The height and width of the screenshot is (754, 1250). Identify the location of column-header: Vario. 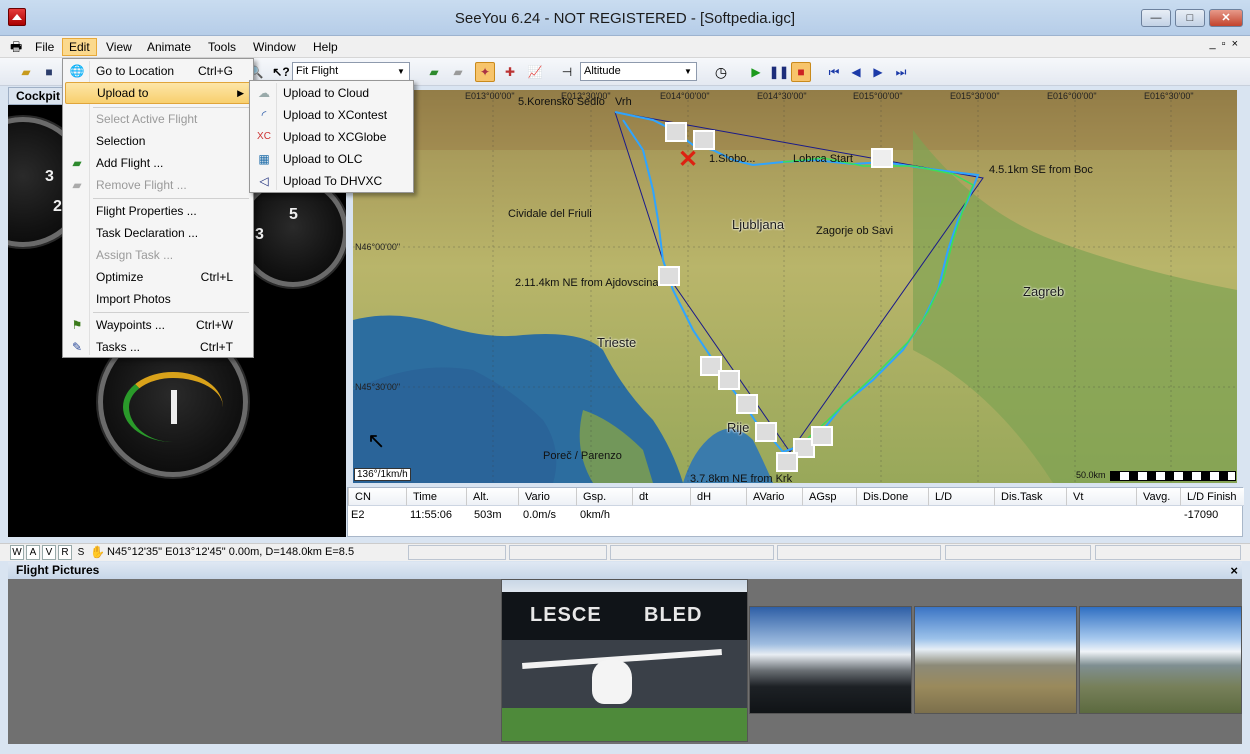
(547, 497).